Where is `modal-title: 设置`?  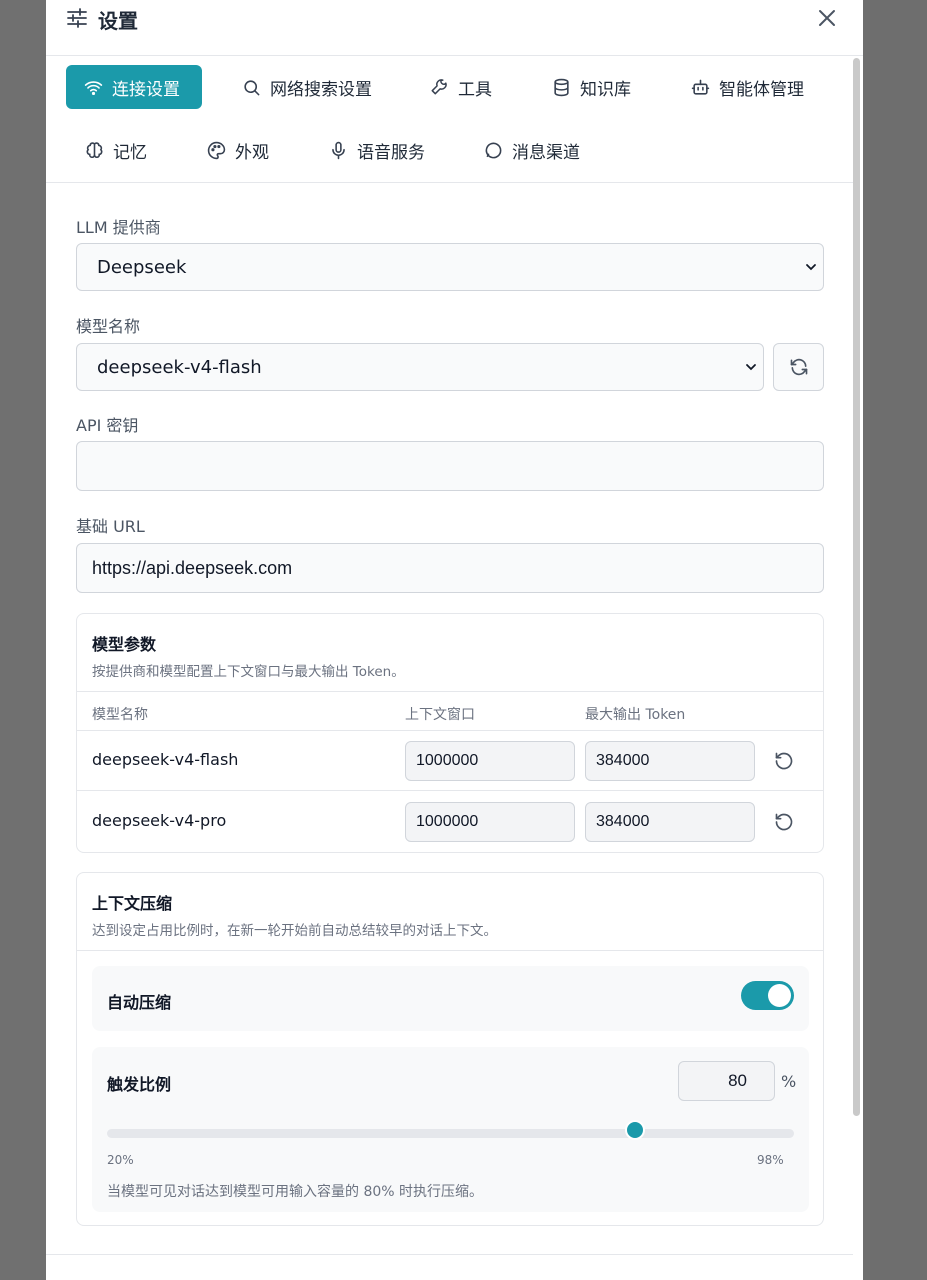 modal-title: 设置 is located at coordinates (118, 21).